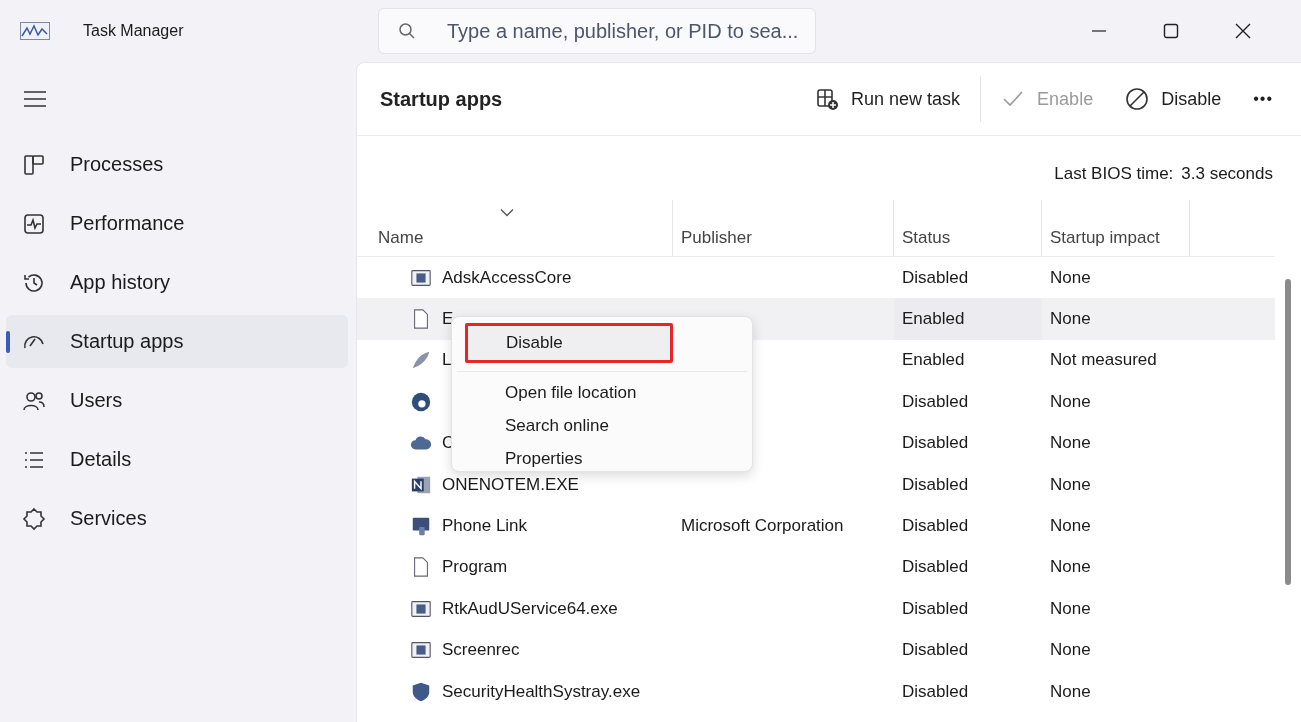  What do you see at coordinates (783, 228) in the screenshot?
I see `column-header: Publisher` at bounding box center [783, 228].